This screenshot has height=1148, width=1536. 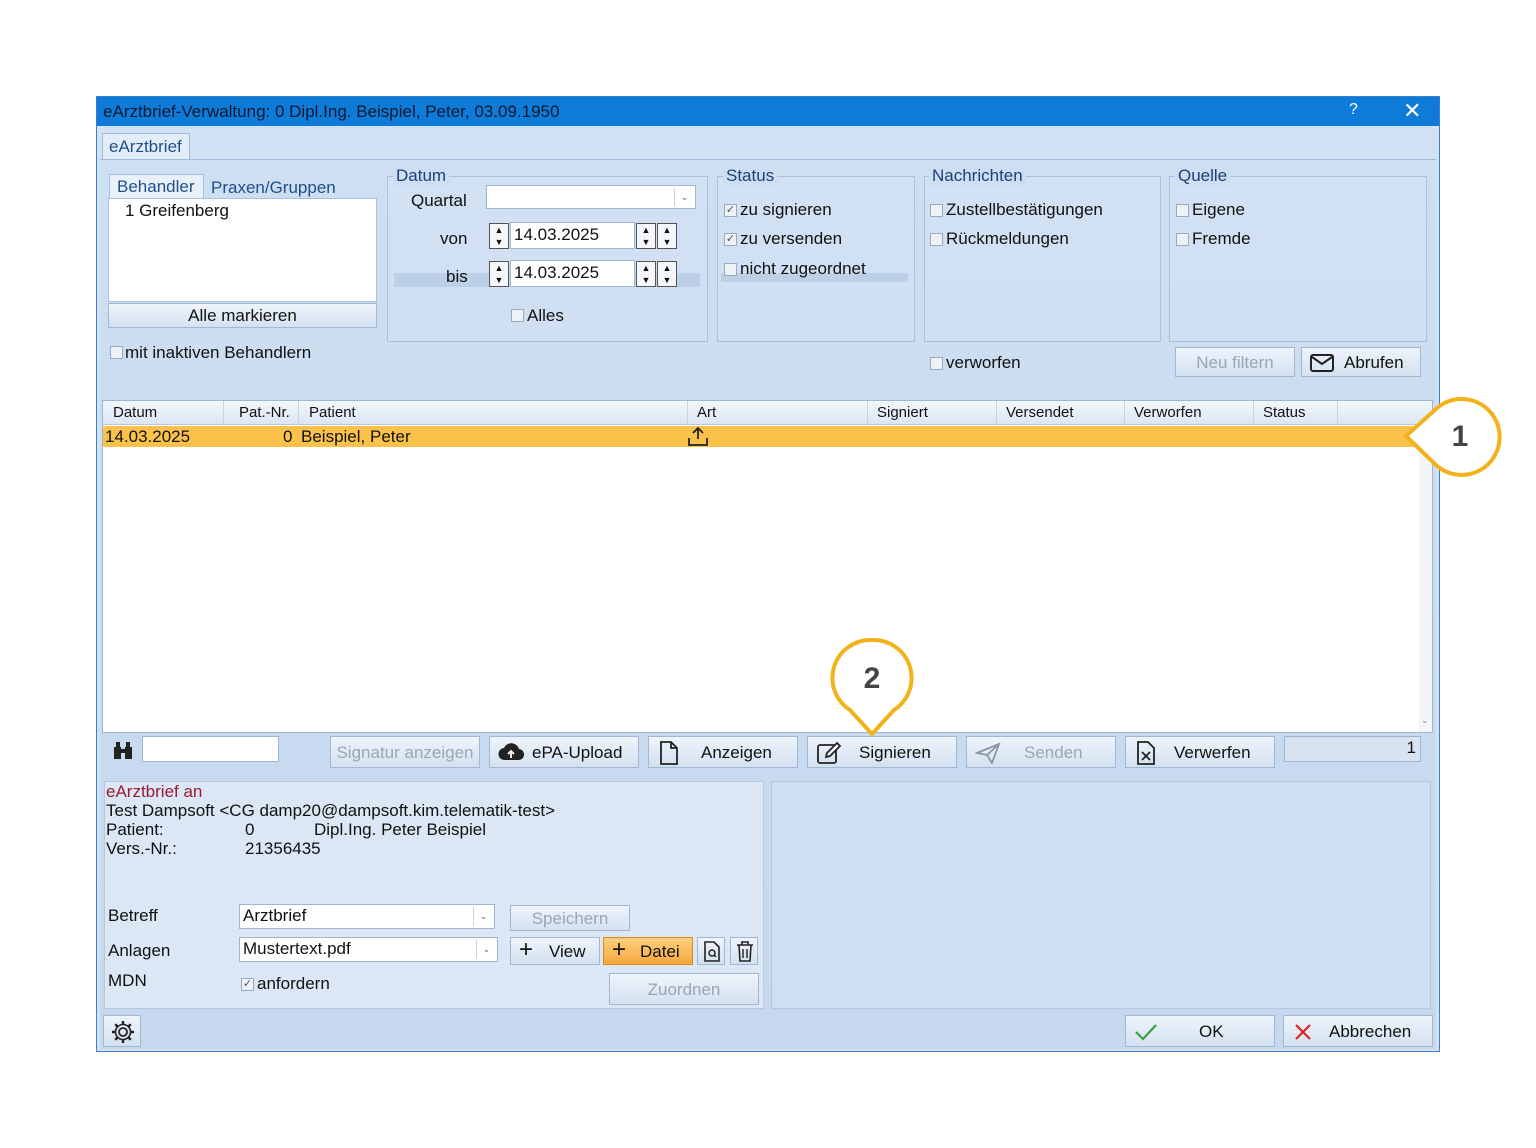 What do you see at coordinates (545, 315) in the screenshot?
I see `alles-label: Alles` at bounding box center [545, 315].